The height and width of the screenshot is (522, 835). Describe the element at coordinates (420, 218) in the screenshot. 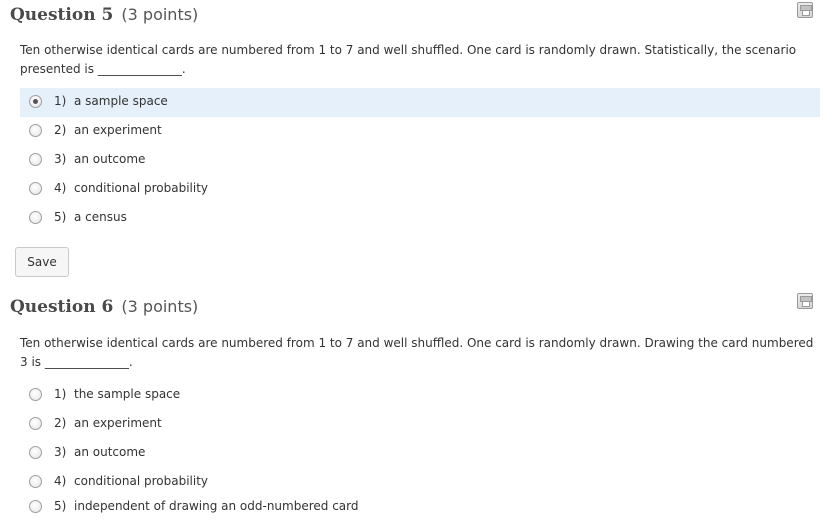

I see `answer-option: 5) a census` at that location.